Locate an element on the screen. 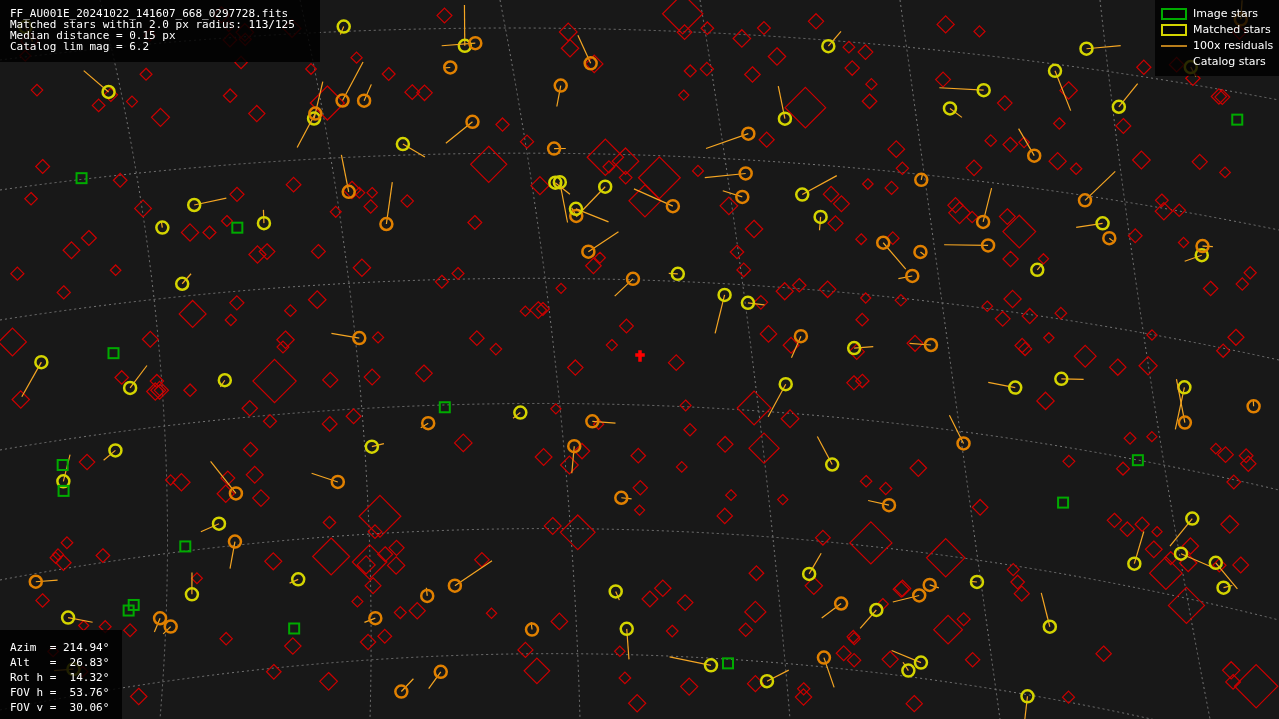 The image size is (1279, 719). info-text: Median distance = 0.15 px is located at coordinates (93, 35).